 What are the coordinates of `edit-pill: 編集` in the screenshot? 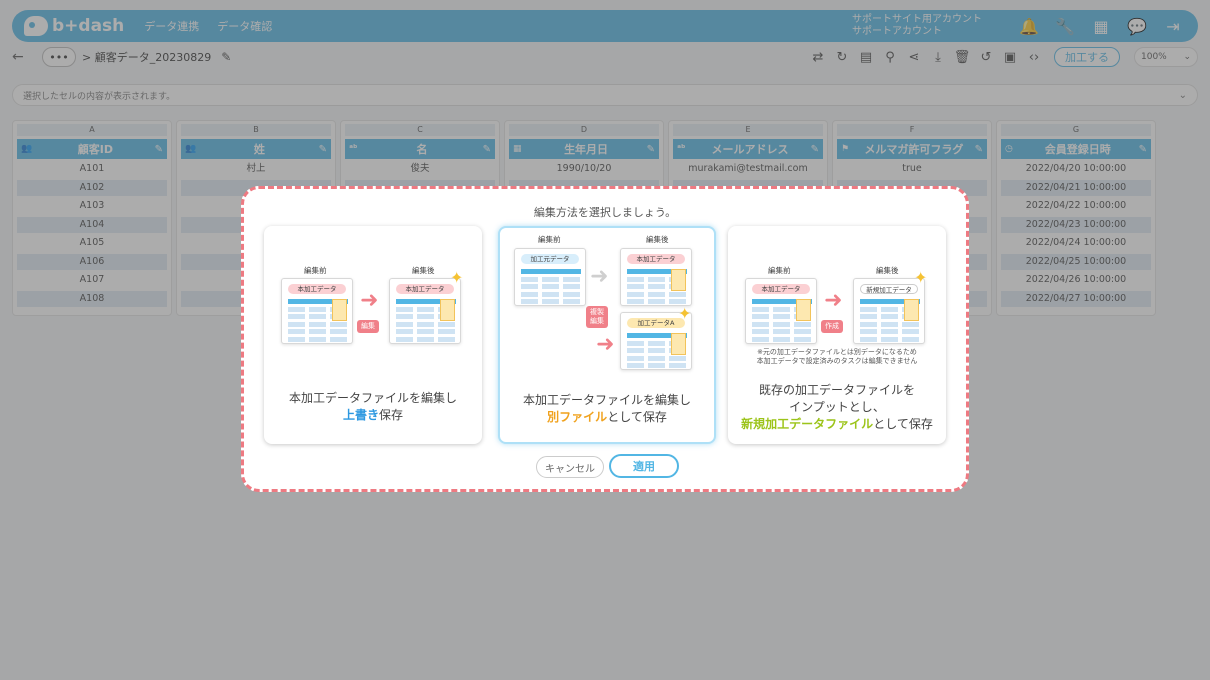 It's located at (368, 326).